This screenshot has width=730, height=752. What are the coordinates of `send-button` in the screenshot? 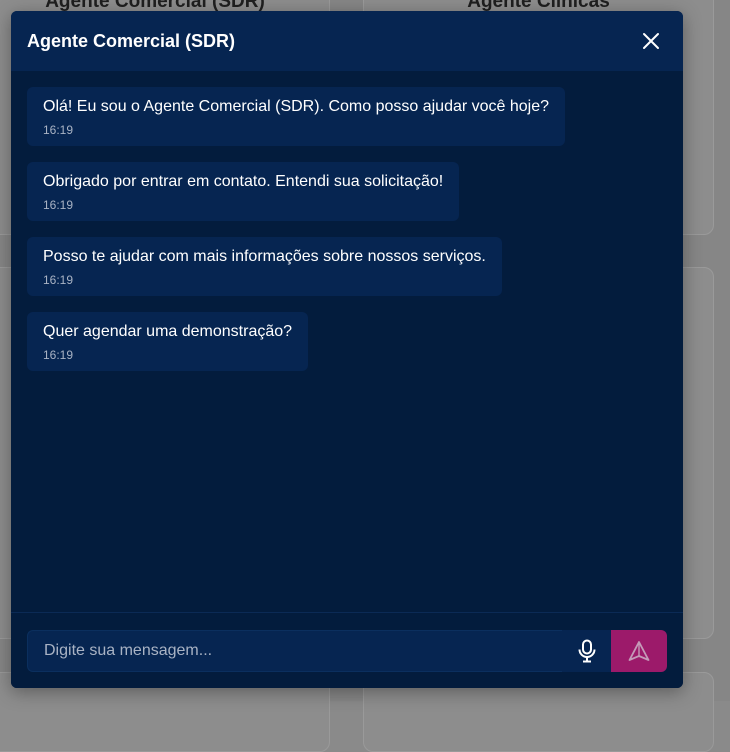 It's located at (639, 651).